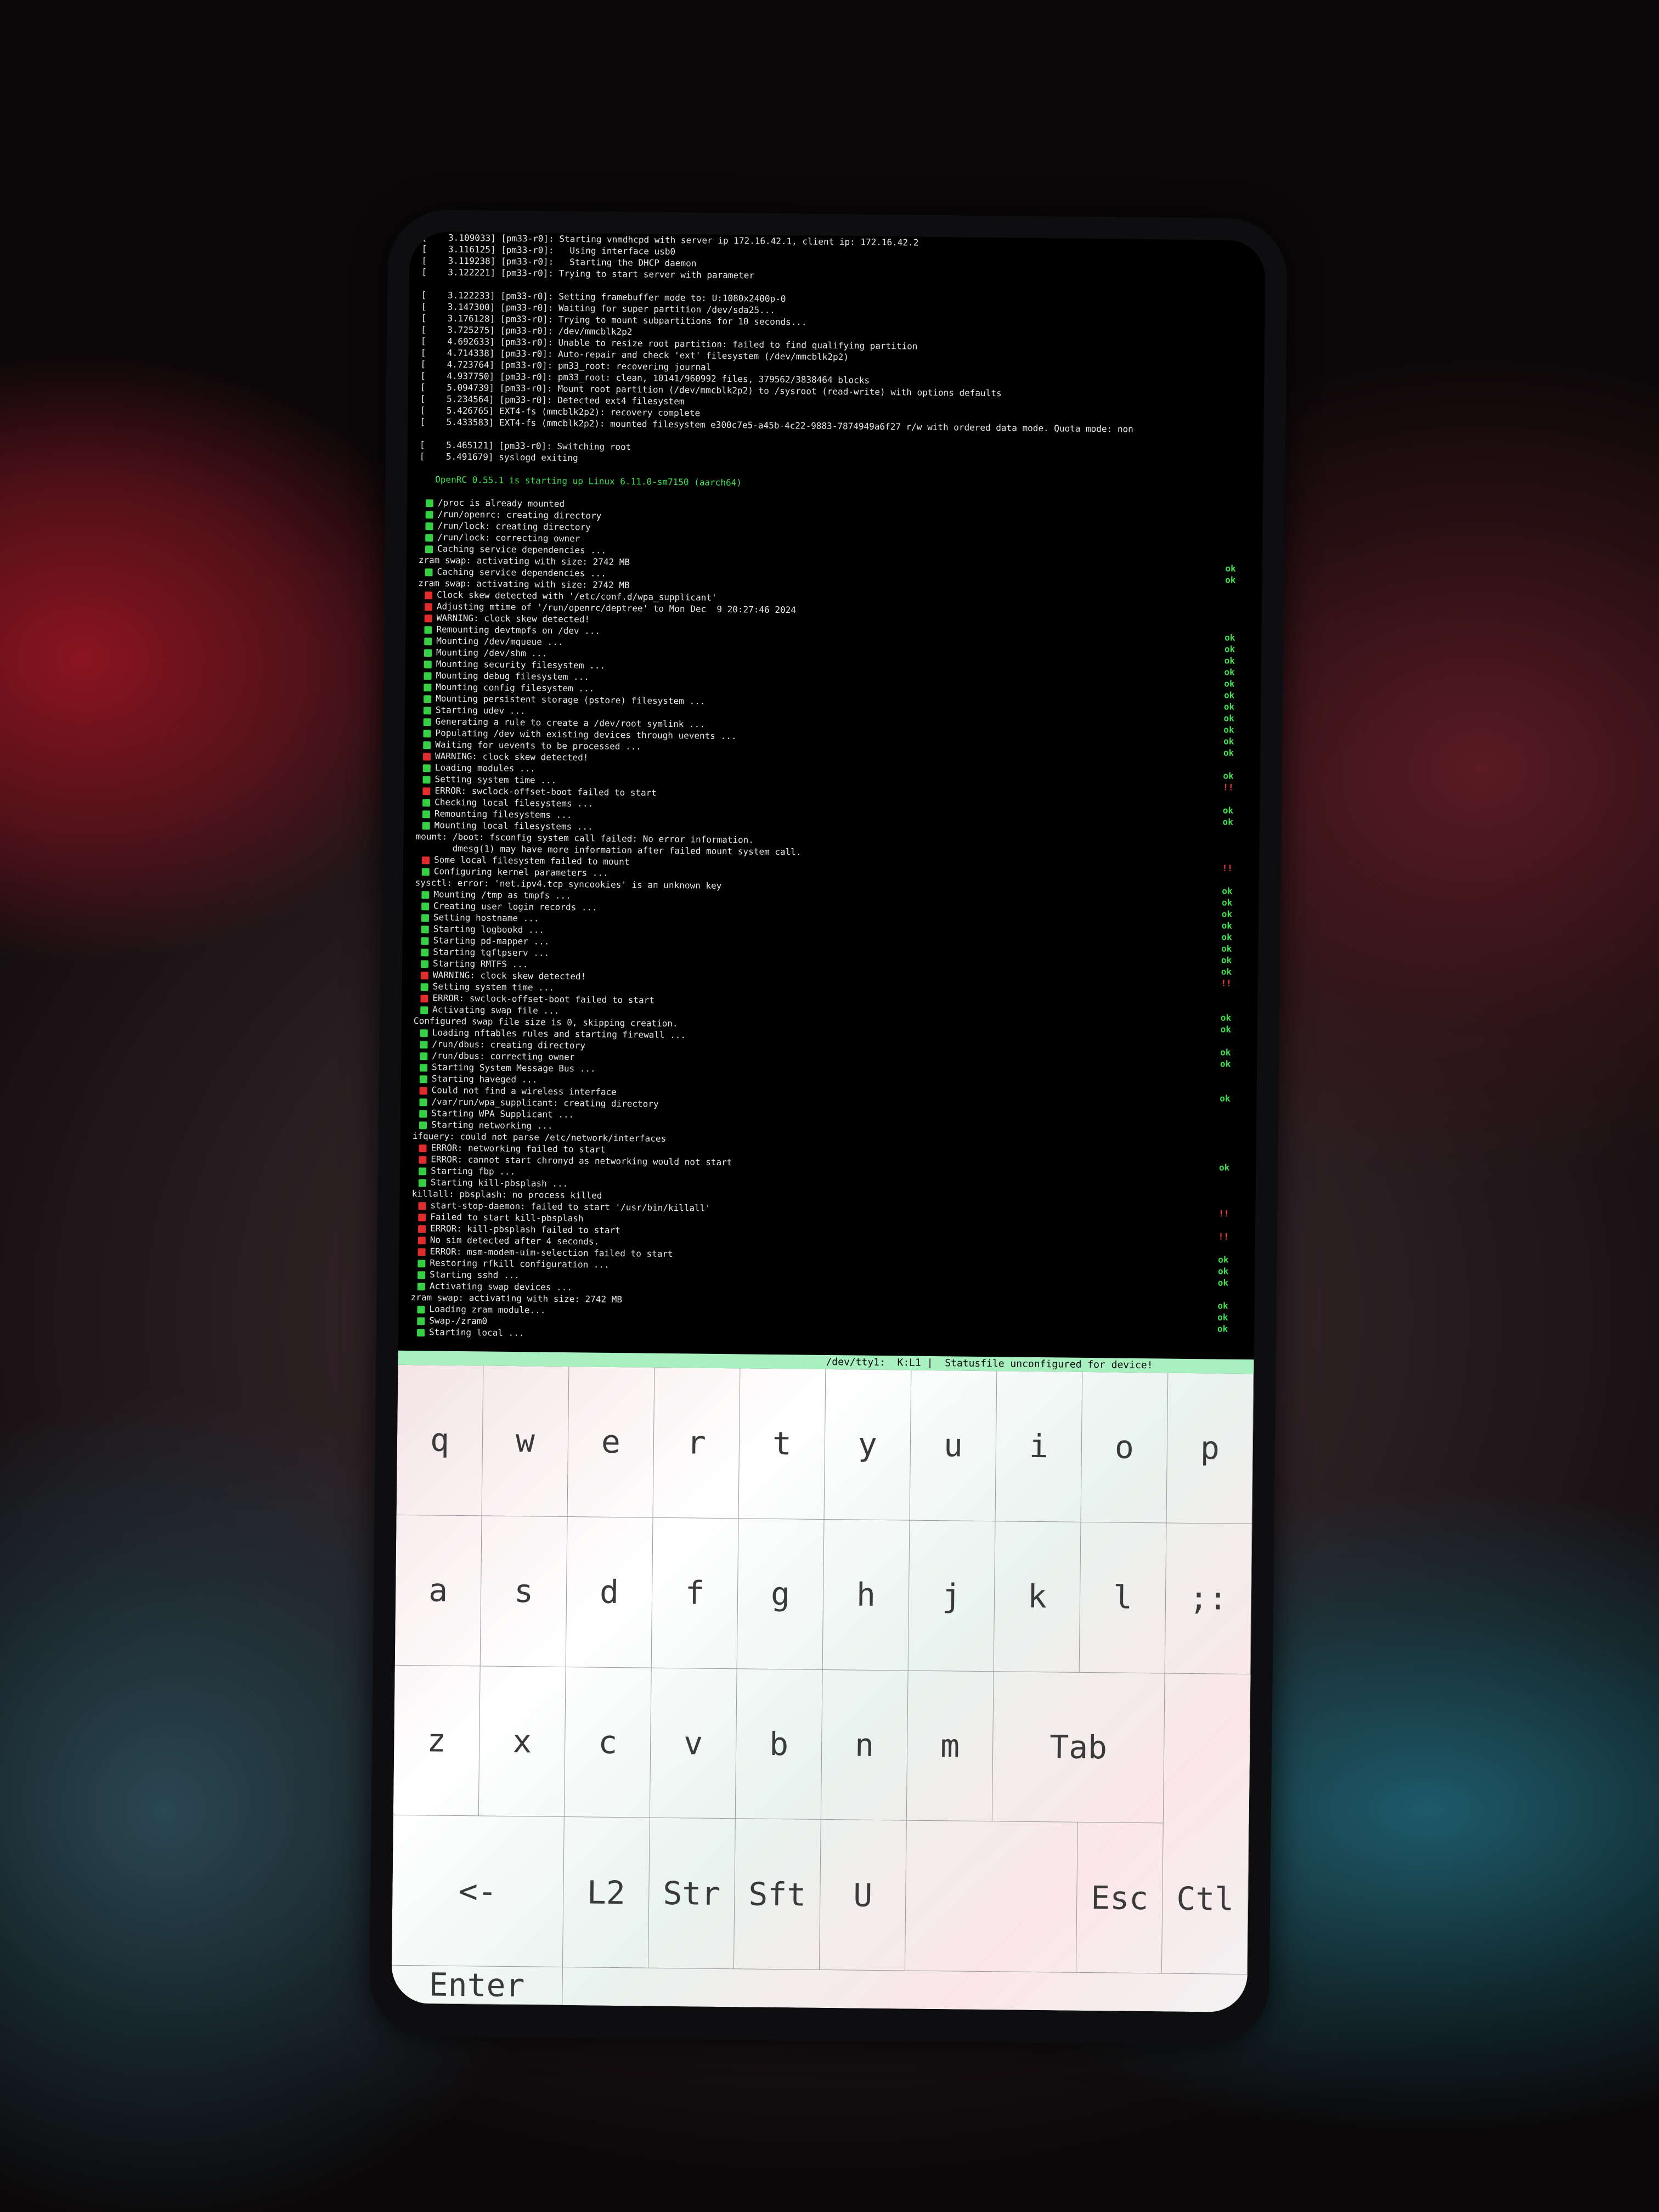 This screenshot has height=2212, width=1659. What do you see at coordinates (954, 1445) in the screenshot?
I see `key-u: u` at bounding box center [954, 1445].